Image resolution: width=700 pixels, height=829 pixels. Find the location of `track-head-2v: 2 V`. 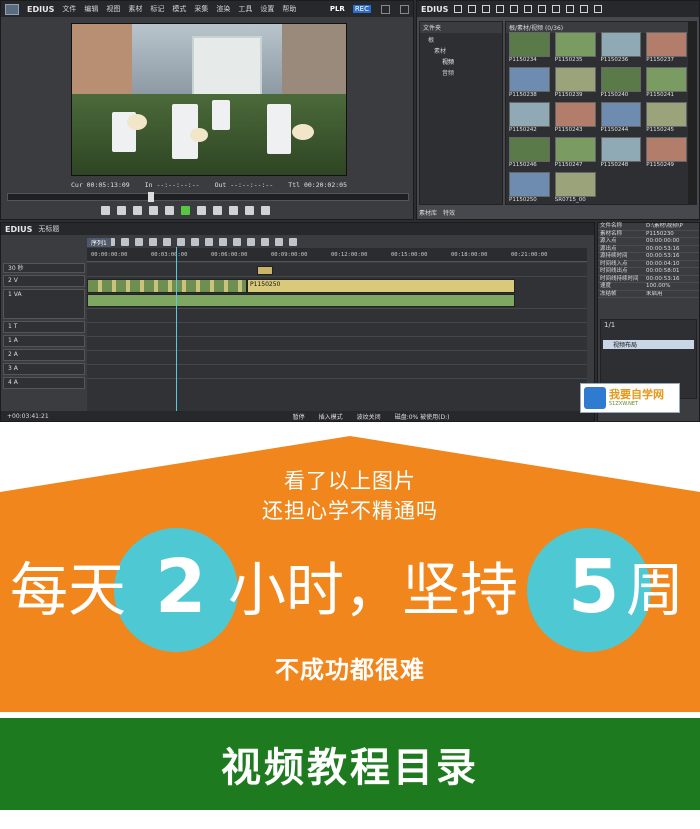

track-head-2v: 2 V is located at coordinates (44, 281).